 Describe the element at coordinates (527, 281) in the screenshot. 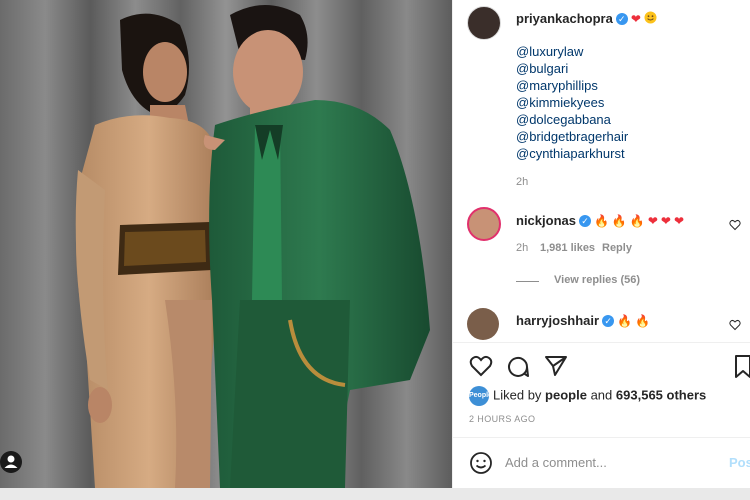

I see `replies-line` at that location.